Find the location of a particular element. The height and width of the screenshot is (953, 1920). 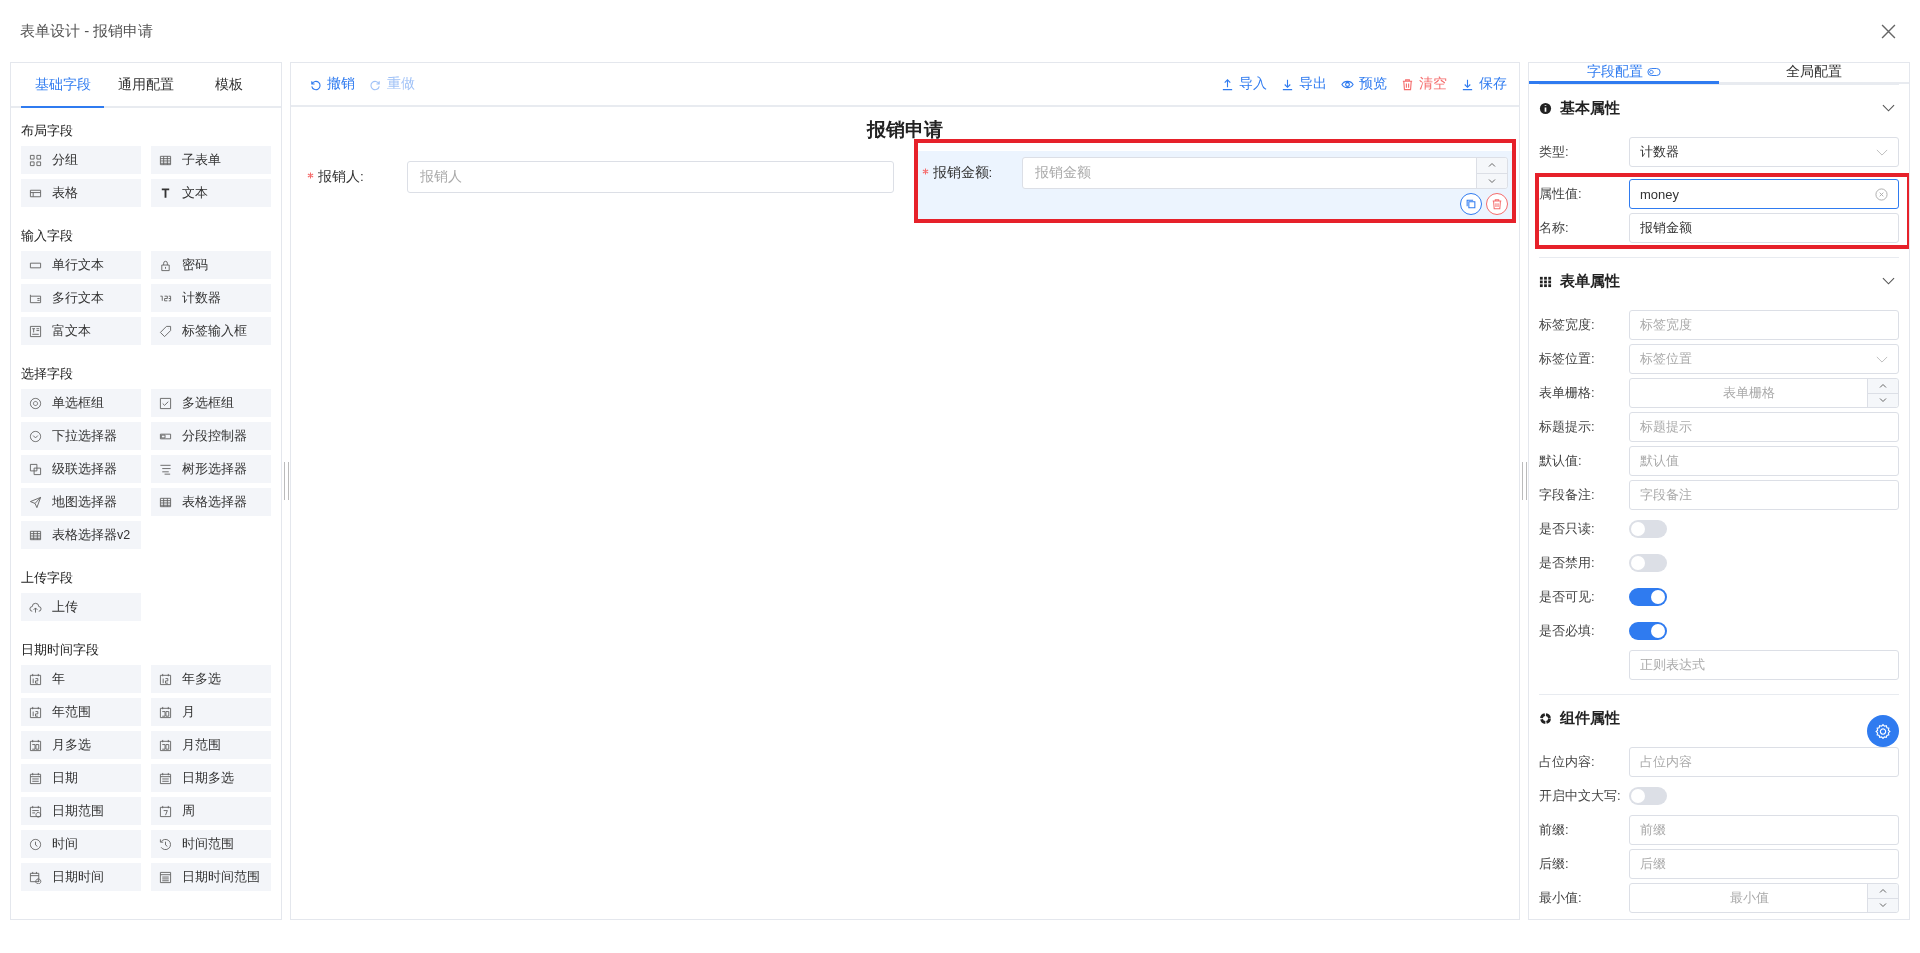

field-type-item: 表格选择器 is located at coordinates (211, 502).